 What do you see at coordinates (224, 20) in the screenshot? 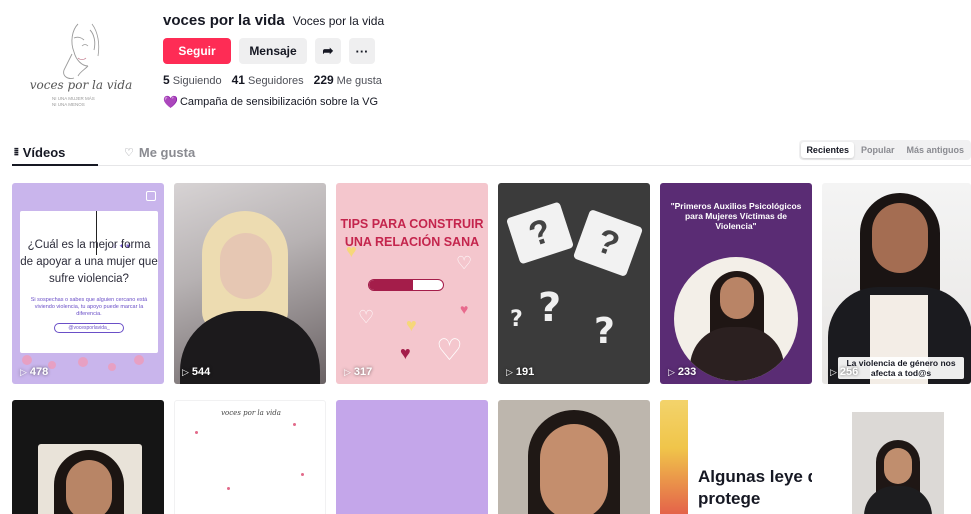
I see `username: voces por la vida` at bounding box center [224, 20].